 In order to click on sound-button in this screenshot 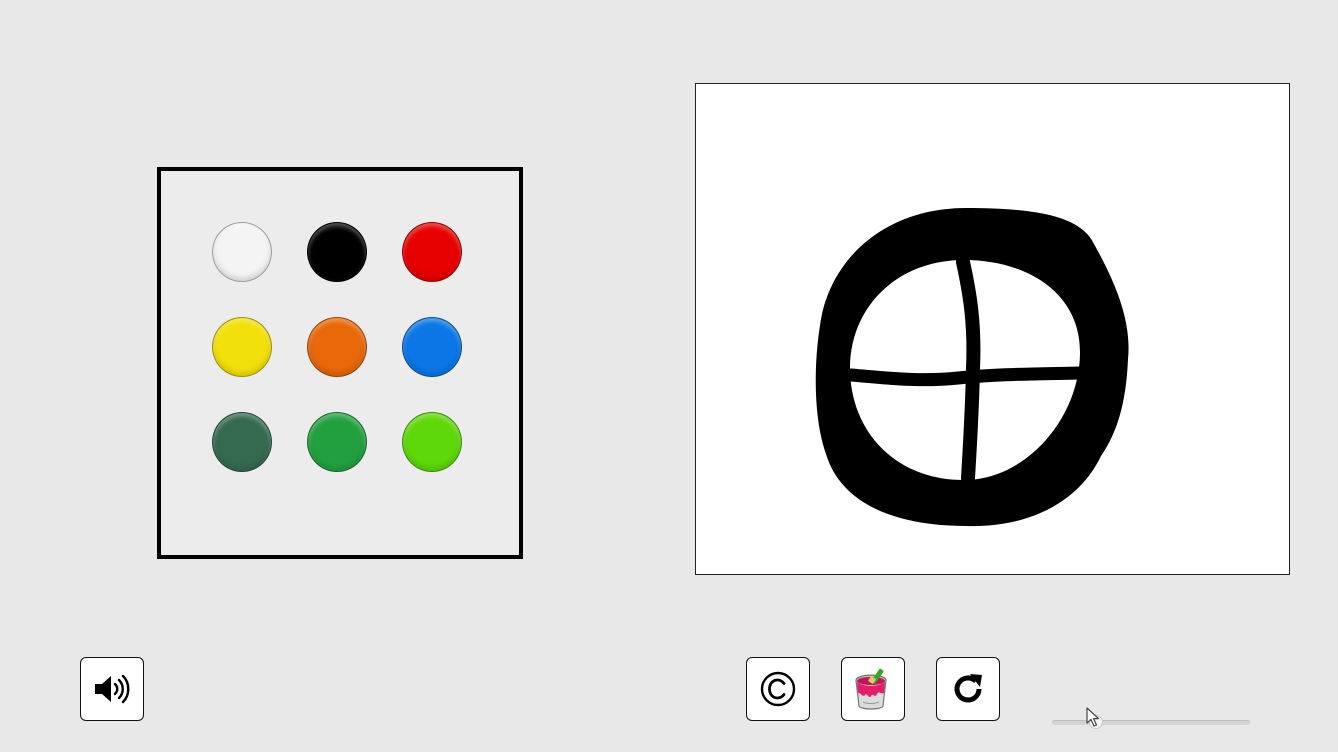, I will do `click(112, 689)`.